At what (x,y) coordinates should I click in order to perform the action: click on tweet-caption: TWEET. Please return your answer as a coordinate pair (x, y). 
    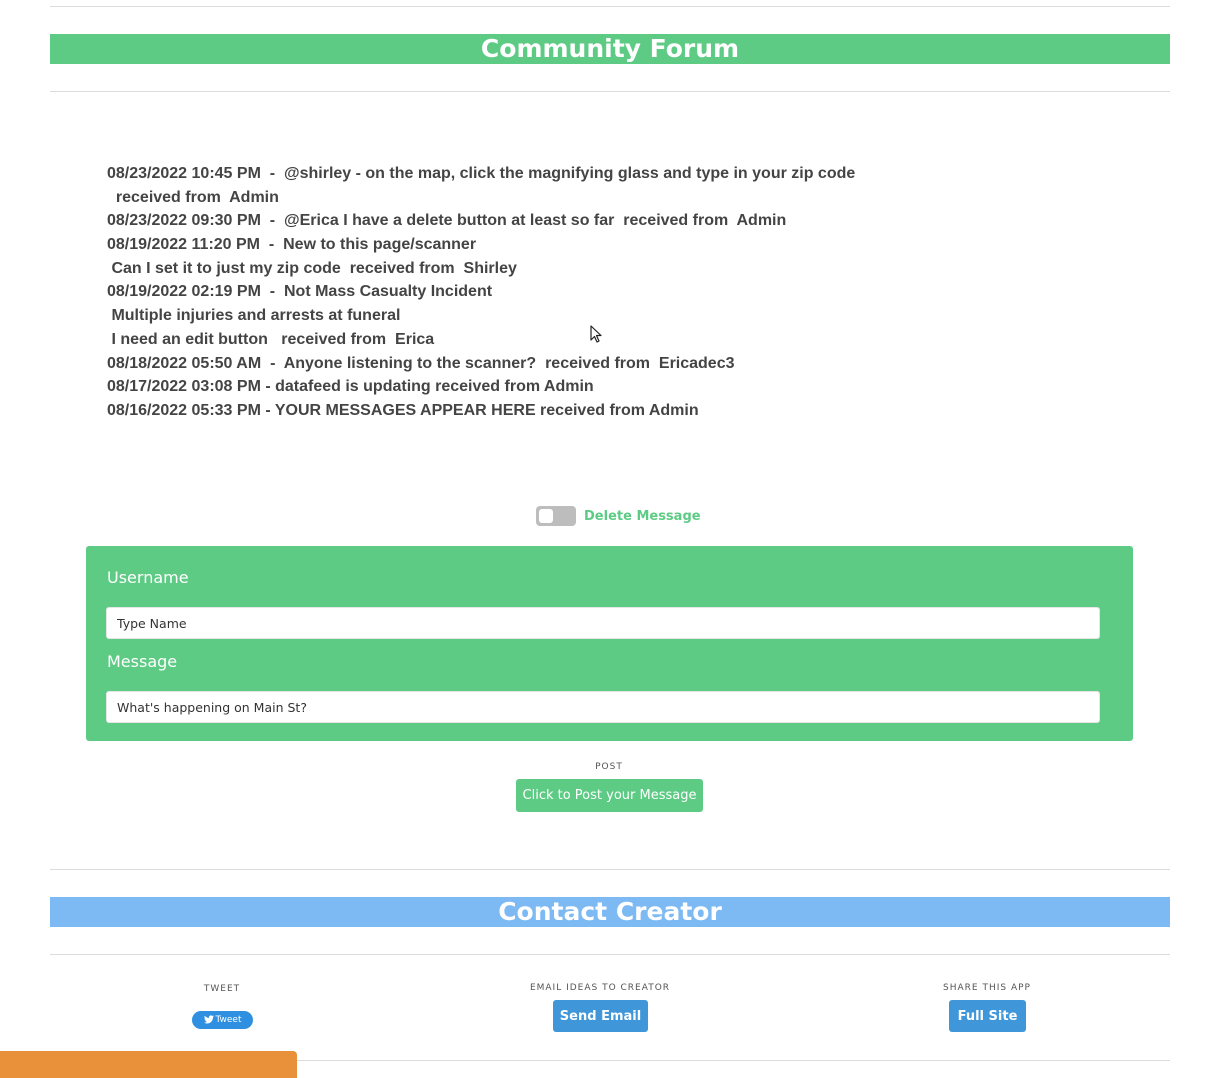
    Looking at the image, I should click on (222, 989).